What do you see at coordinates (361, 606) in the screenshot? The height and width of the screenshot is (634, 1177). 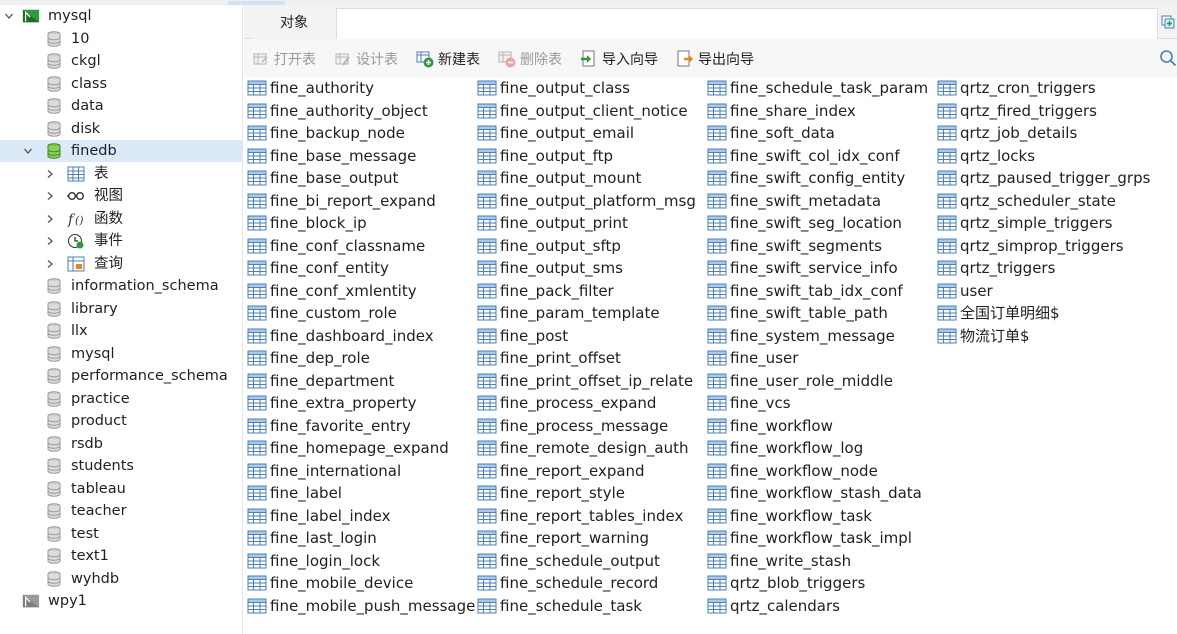 I see `table-list-item: fine_mobile_push_message` at bounding box center [361, 606].